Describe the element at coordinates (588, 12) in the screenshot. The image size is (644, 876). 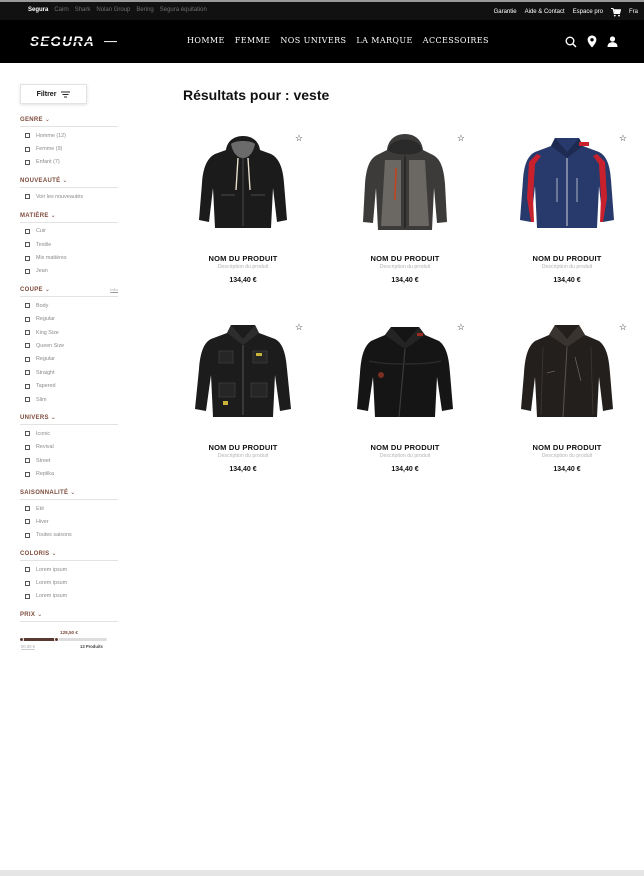
I see `link-espace-pro: Espace pro` at that location.